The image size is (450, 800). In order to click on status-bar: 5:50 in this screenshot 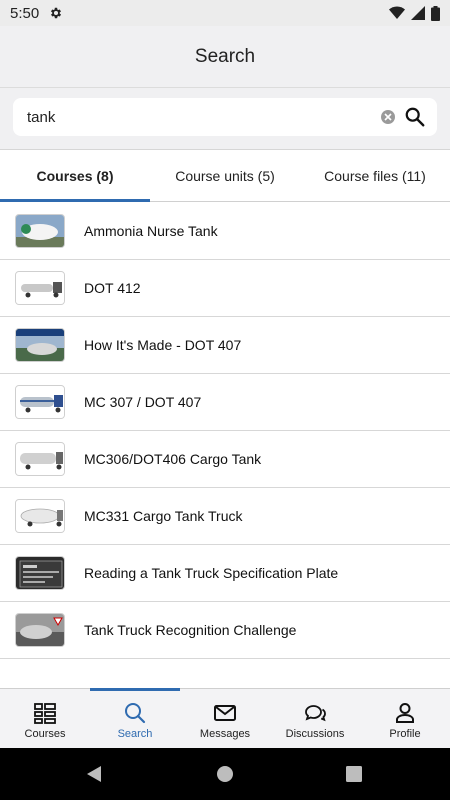, I will do `click(225, 13)`.